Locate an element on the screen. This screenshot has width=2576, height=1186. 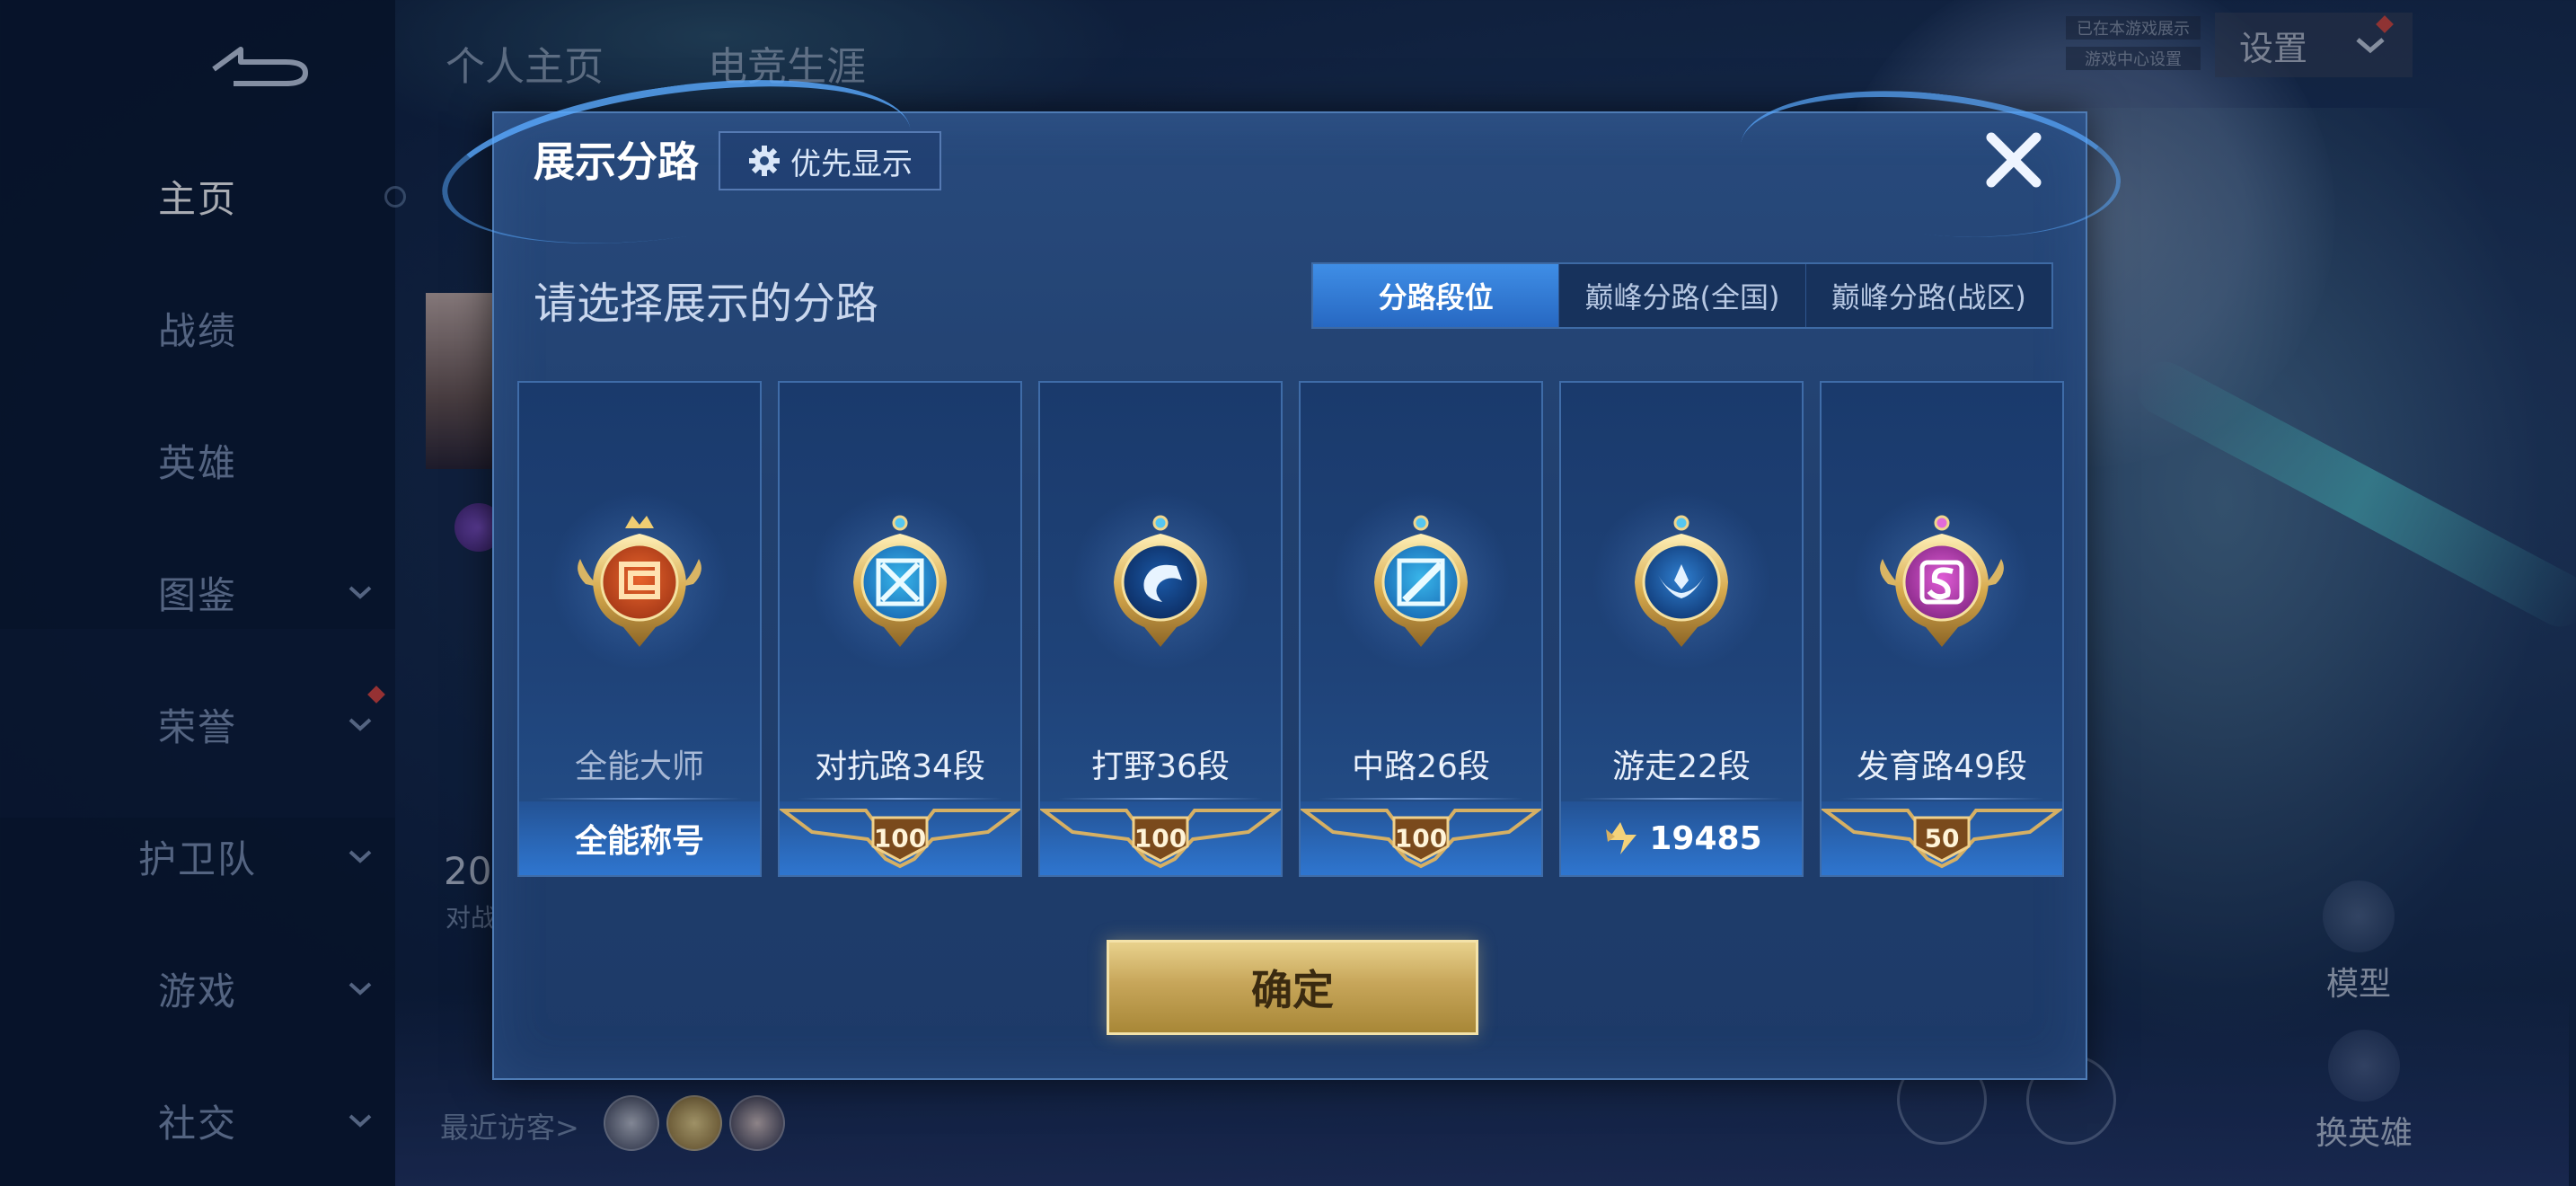
lane-card-mid-lane: 中路26段 100 is located at coordinates (1421, 629).